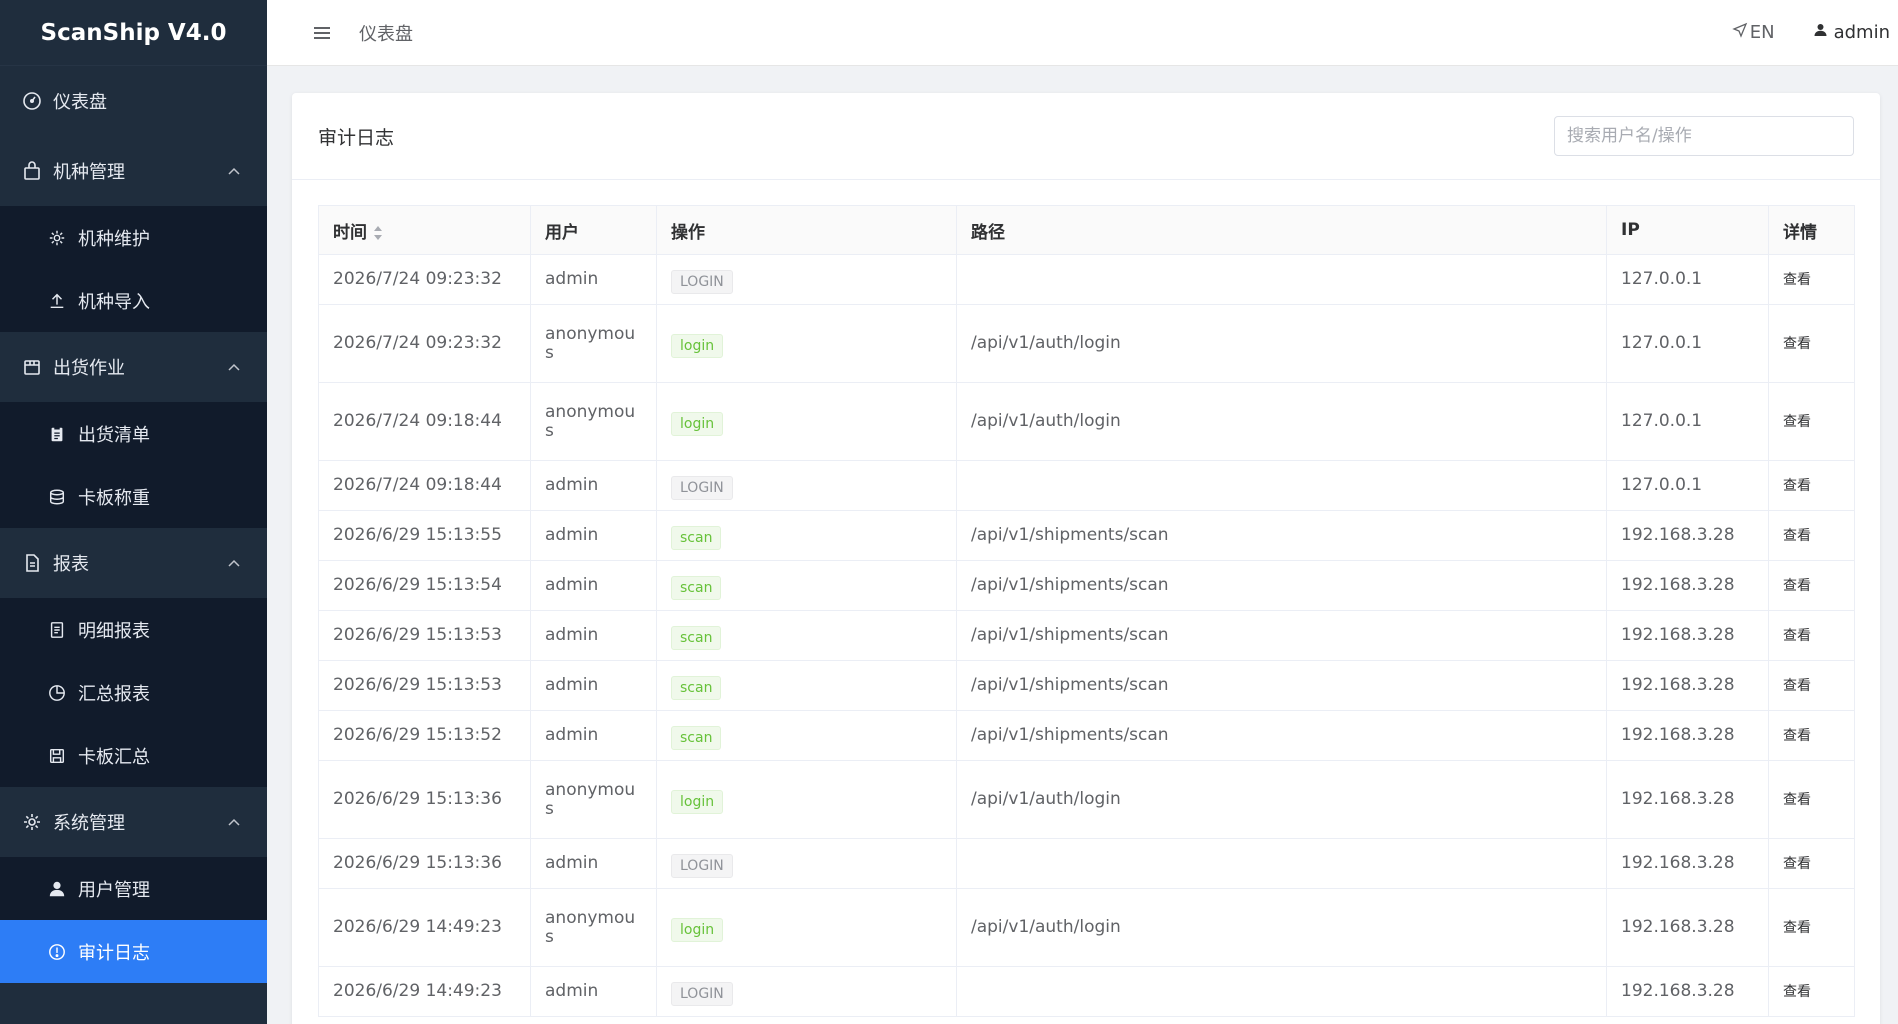  Describe the element at coordinates (133, 822) in the screenshot. I see `sidebar-group-system: 系统管理` at that location.